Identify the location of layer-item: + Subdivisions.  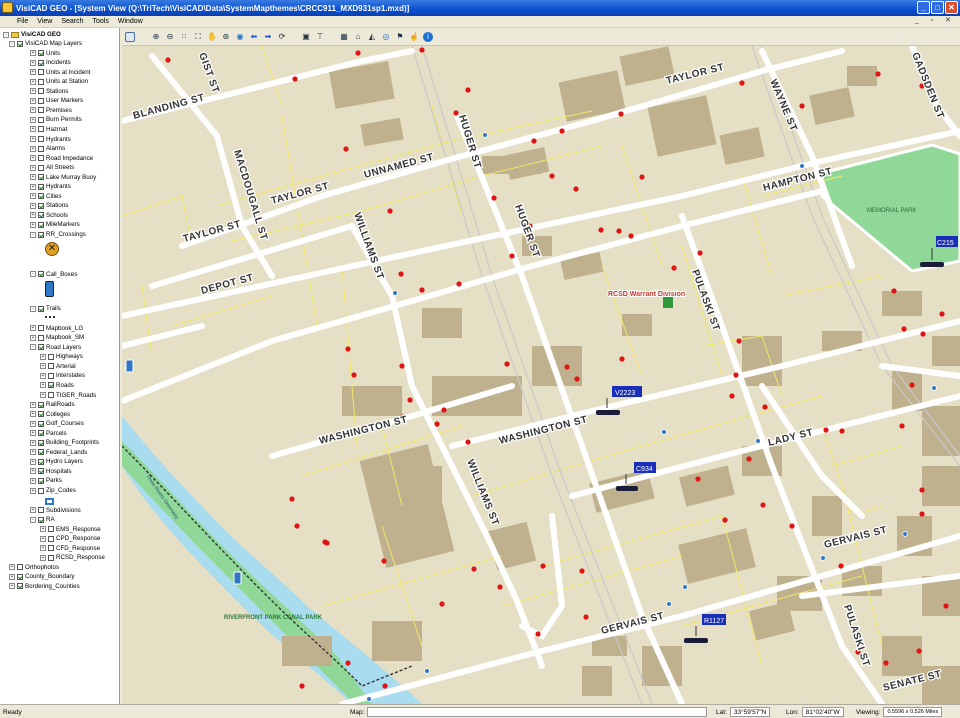
(55, 510).